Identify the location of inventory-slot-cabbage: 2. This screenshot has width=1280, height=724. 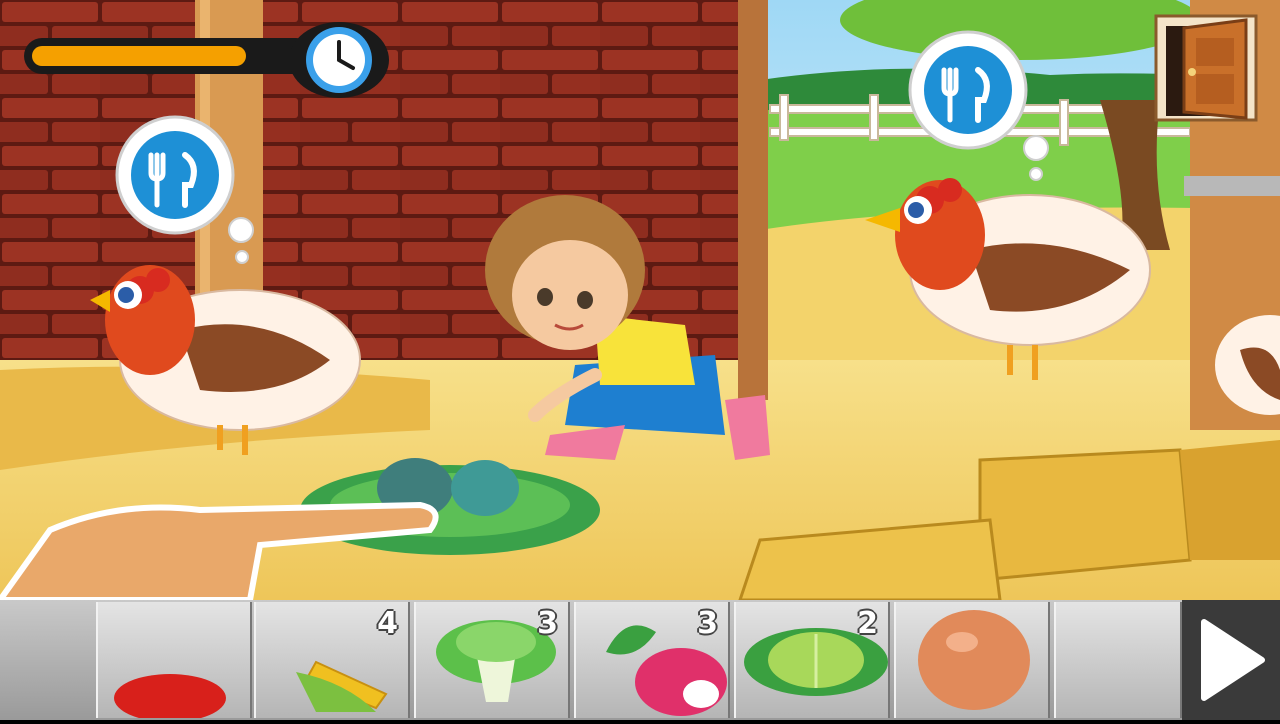
(812, 660).